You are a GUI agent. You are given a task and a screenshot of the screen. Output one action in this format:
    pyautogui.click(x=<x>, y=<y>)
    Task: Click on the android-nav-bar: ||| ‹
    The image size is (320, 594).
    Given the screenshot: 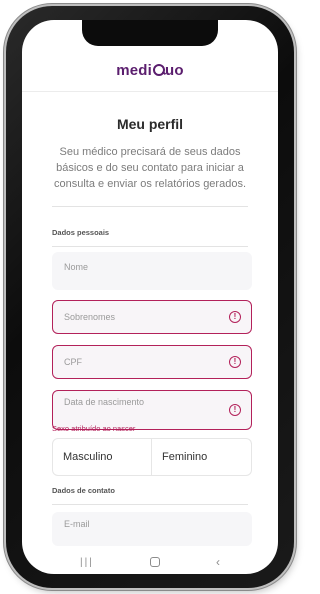 What is the action you would take?
    pyautogui.click(x=150, y=562)
    